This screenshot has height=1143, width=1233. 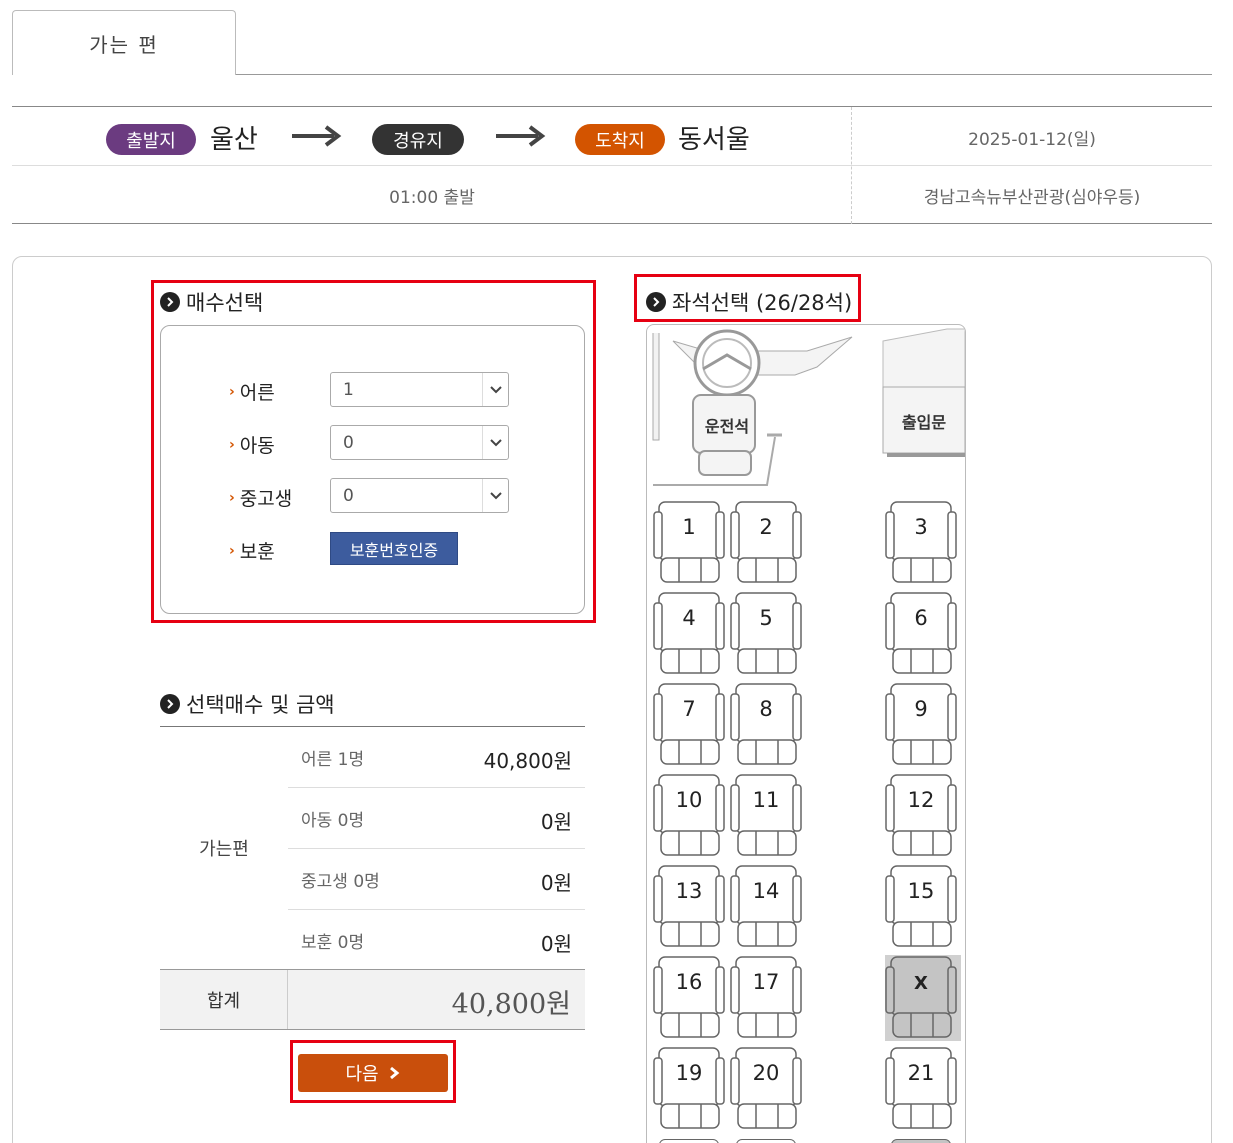 I want to click on seat-11: 11, so click(x=768, y=816).